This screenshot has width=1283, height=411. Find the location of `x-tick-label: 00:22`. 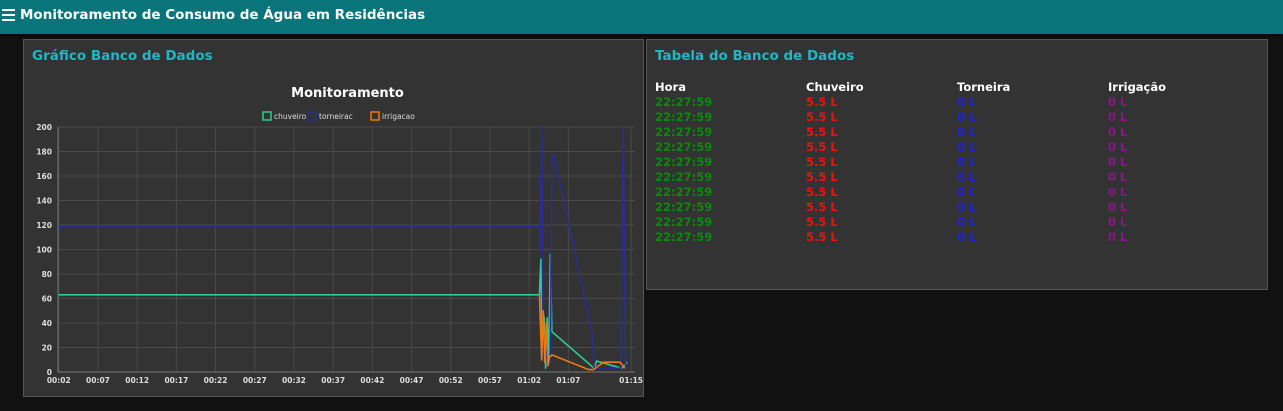

x-tick-label: 00:22 is located at coordinates (216, 380).